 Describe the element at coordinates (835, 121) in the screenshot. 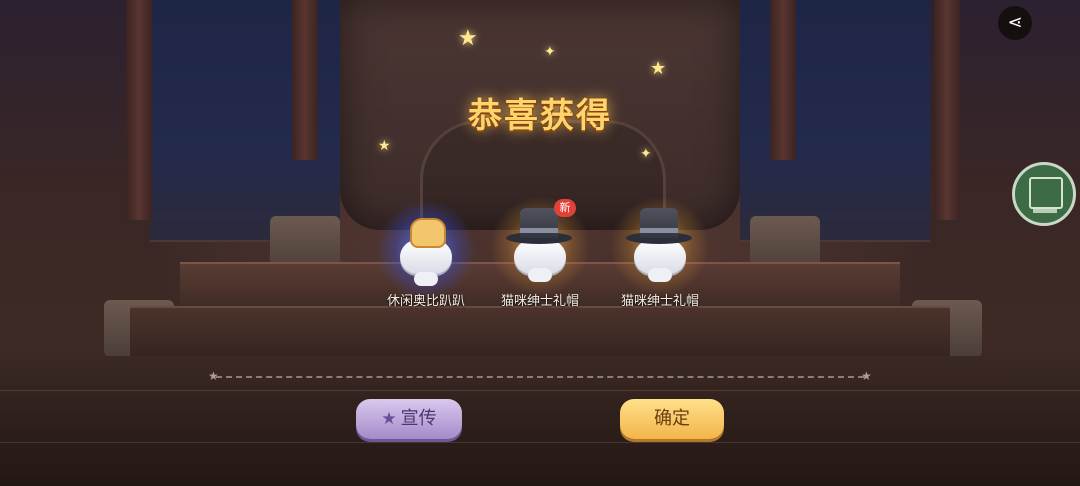

I see `right-window` at that location.